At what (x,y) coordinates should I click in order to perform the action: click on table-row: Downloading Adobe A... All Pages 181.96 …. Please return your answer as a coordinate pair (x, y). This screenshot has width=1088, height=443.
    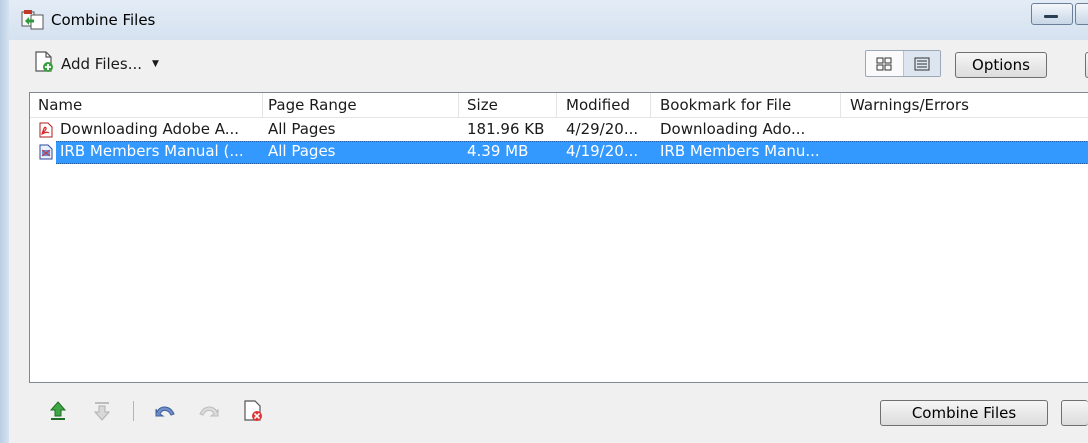
    Looking at the image, I should click on (559, 129).